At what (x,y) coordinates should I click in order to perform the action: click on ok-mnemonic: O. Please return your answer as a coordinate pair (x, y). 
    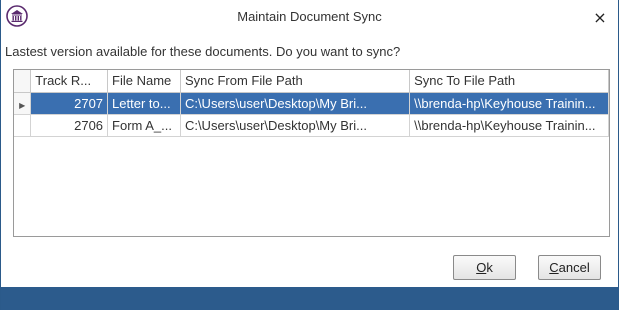
    Looking at the image, I should click on (481, 267).